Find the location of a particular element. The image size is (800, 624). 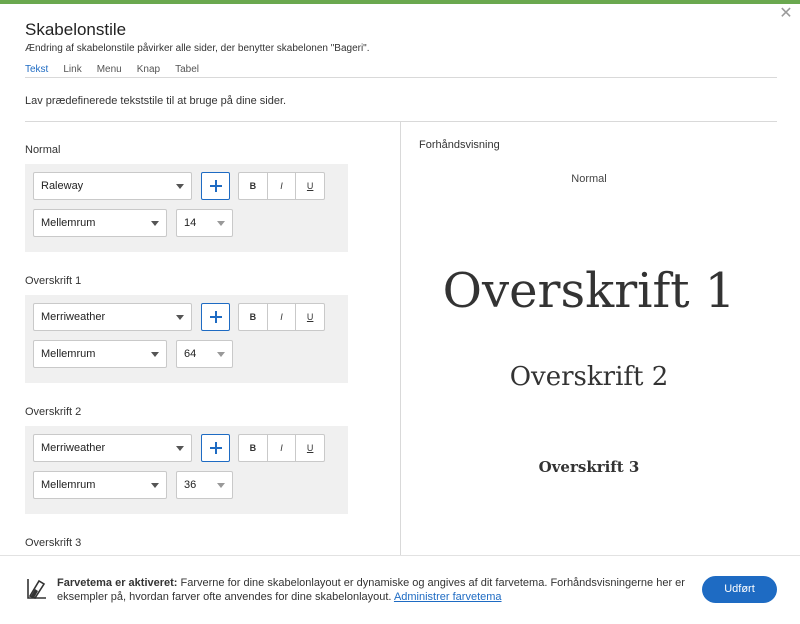

size-select: 14 is located at coordinates (204, 223).